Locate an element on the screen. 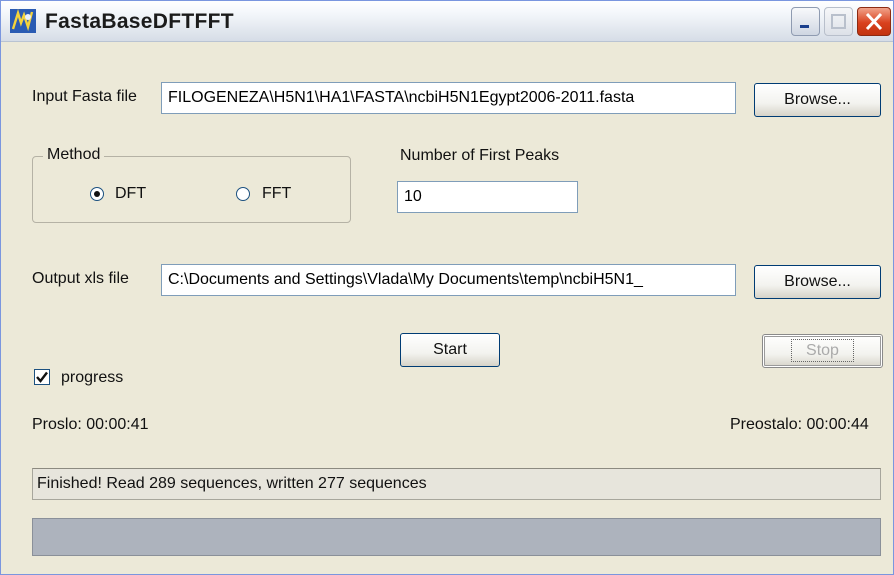 The width and height of the screenshot is (894, 575). close-icon is located at coordinates (874, 21).